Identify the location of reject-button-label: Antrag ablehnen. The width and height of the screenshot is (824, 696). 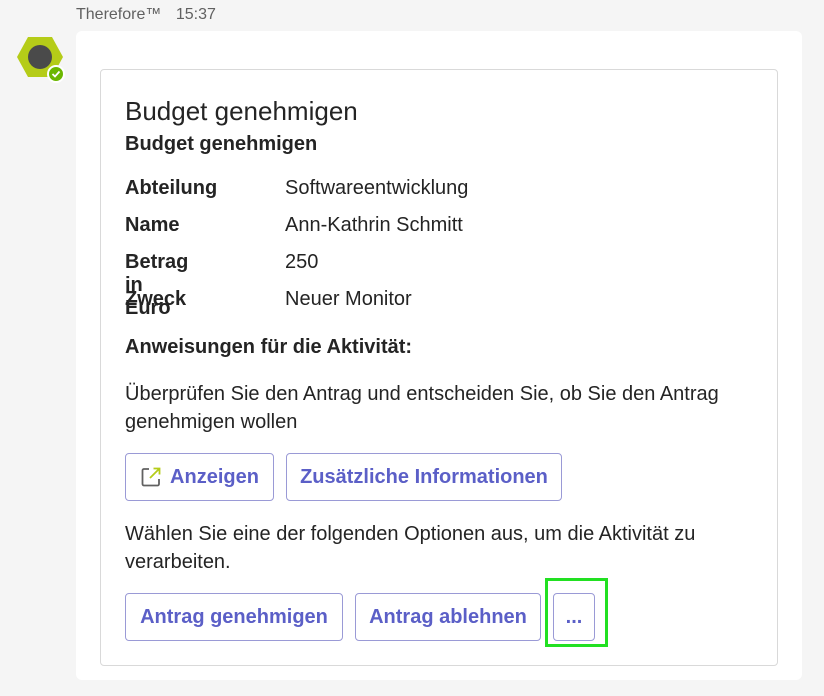
(448, 616).